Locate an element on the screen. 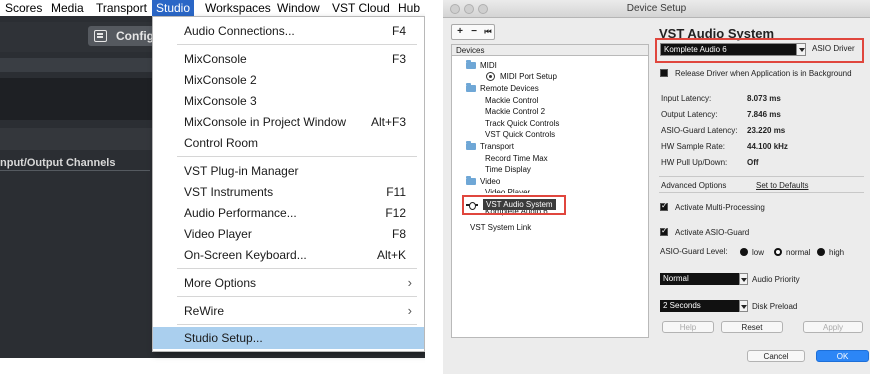 This screenshot has width=870, height=374. radio-high is located at coordinates (821, 252).